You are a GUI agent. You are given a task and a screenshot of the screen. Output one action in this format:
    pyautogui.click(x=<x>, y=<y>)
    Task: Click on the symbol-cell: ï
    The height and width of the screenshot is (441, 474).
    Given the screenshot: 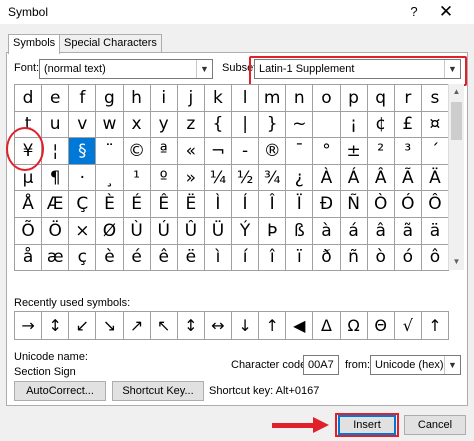 What is the action you would take?
    pyautogui.click(x=300, y=258)
    